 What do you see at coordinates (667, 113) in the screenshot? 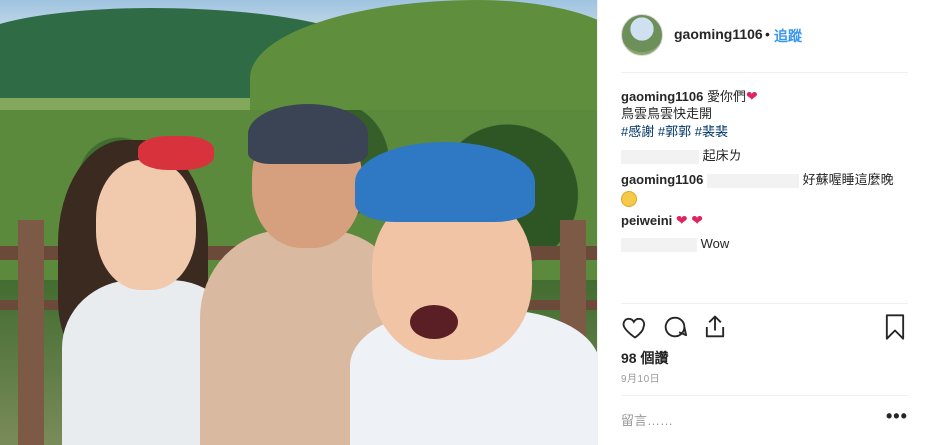
I see `caption-line-2: 鳥雲鳥雲快走開` at bounding box center [667, 113].